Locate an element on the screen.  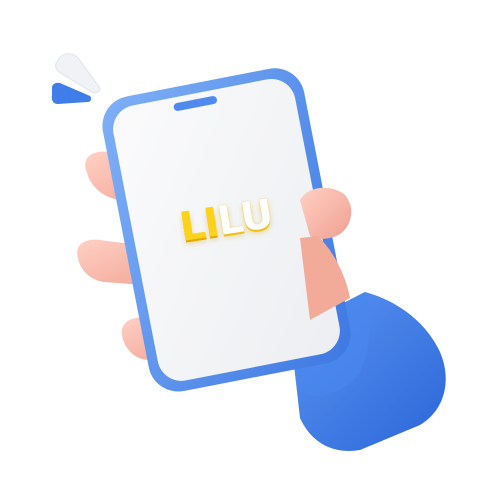
logo-text-white: LU is located at coordinates (245, 218).